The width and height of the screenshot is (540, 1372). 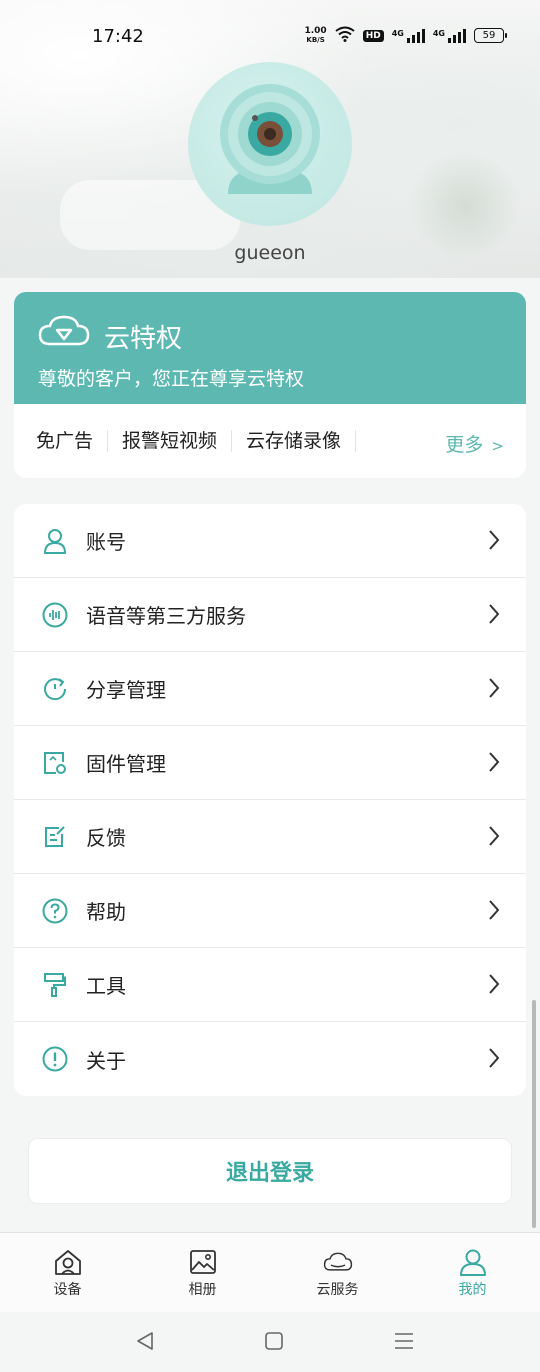 I want to click on battery-icon: 59, so click(x=490, y=35).